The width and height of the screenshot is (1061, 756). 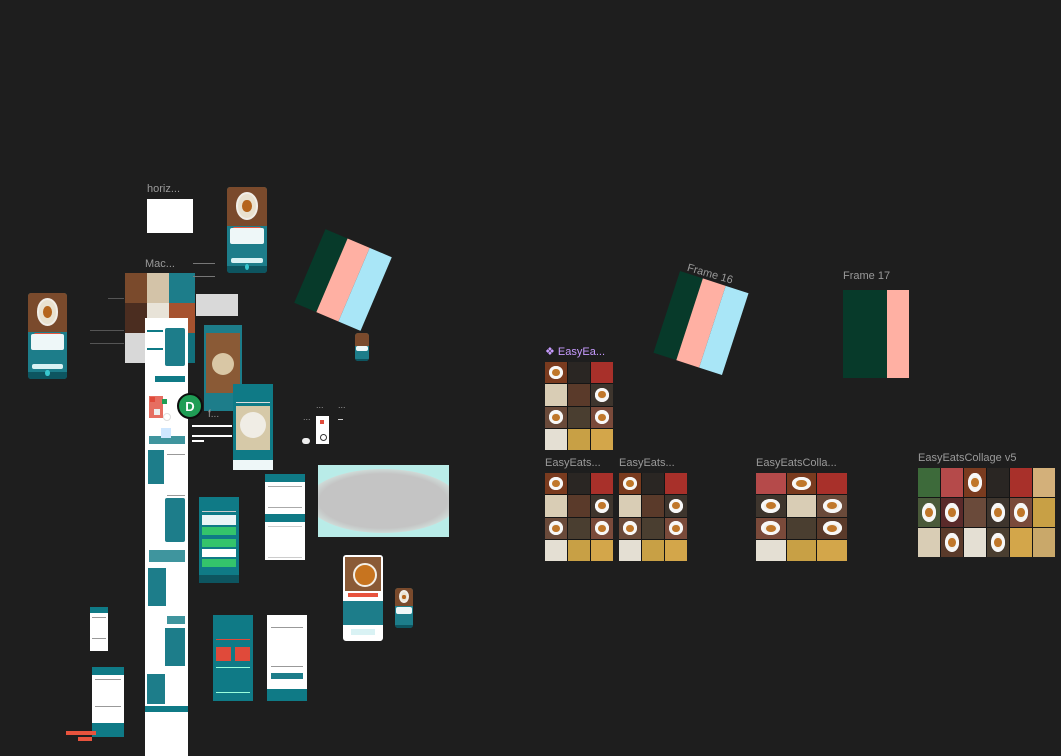 What do you see at coordinates (322, 430) in the screenshot?
I see `tag-card` at bounding box center [322, 430].